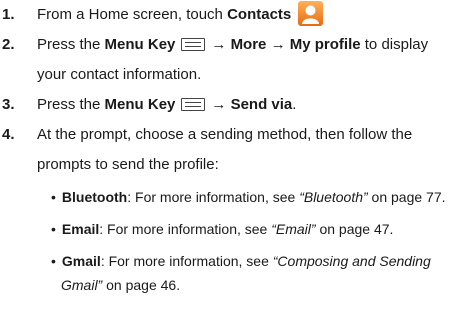  Describe the element at coordinates (406, 197) in the screenshot. I see `page-reference: on page 77.` at that location.